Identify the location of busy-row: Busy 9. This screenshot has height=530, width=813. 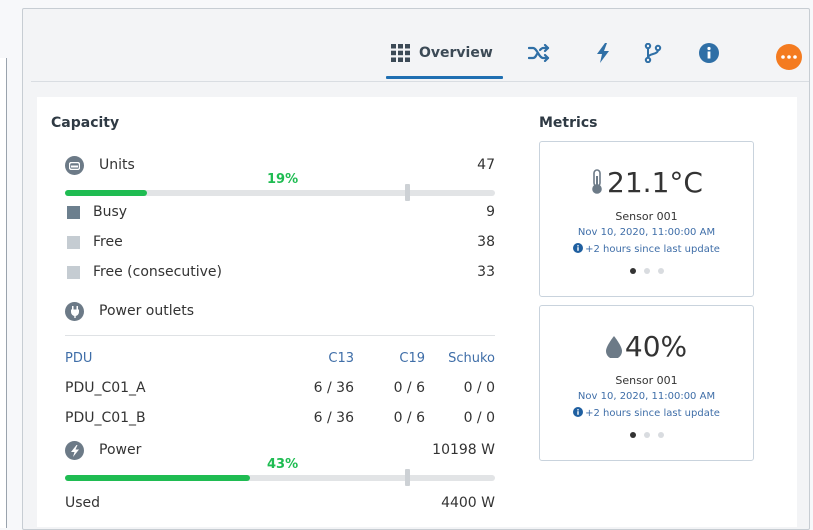
(280, 214).